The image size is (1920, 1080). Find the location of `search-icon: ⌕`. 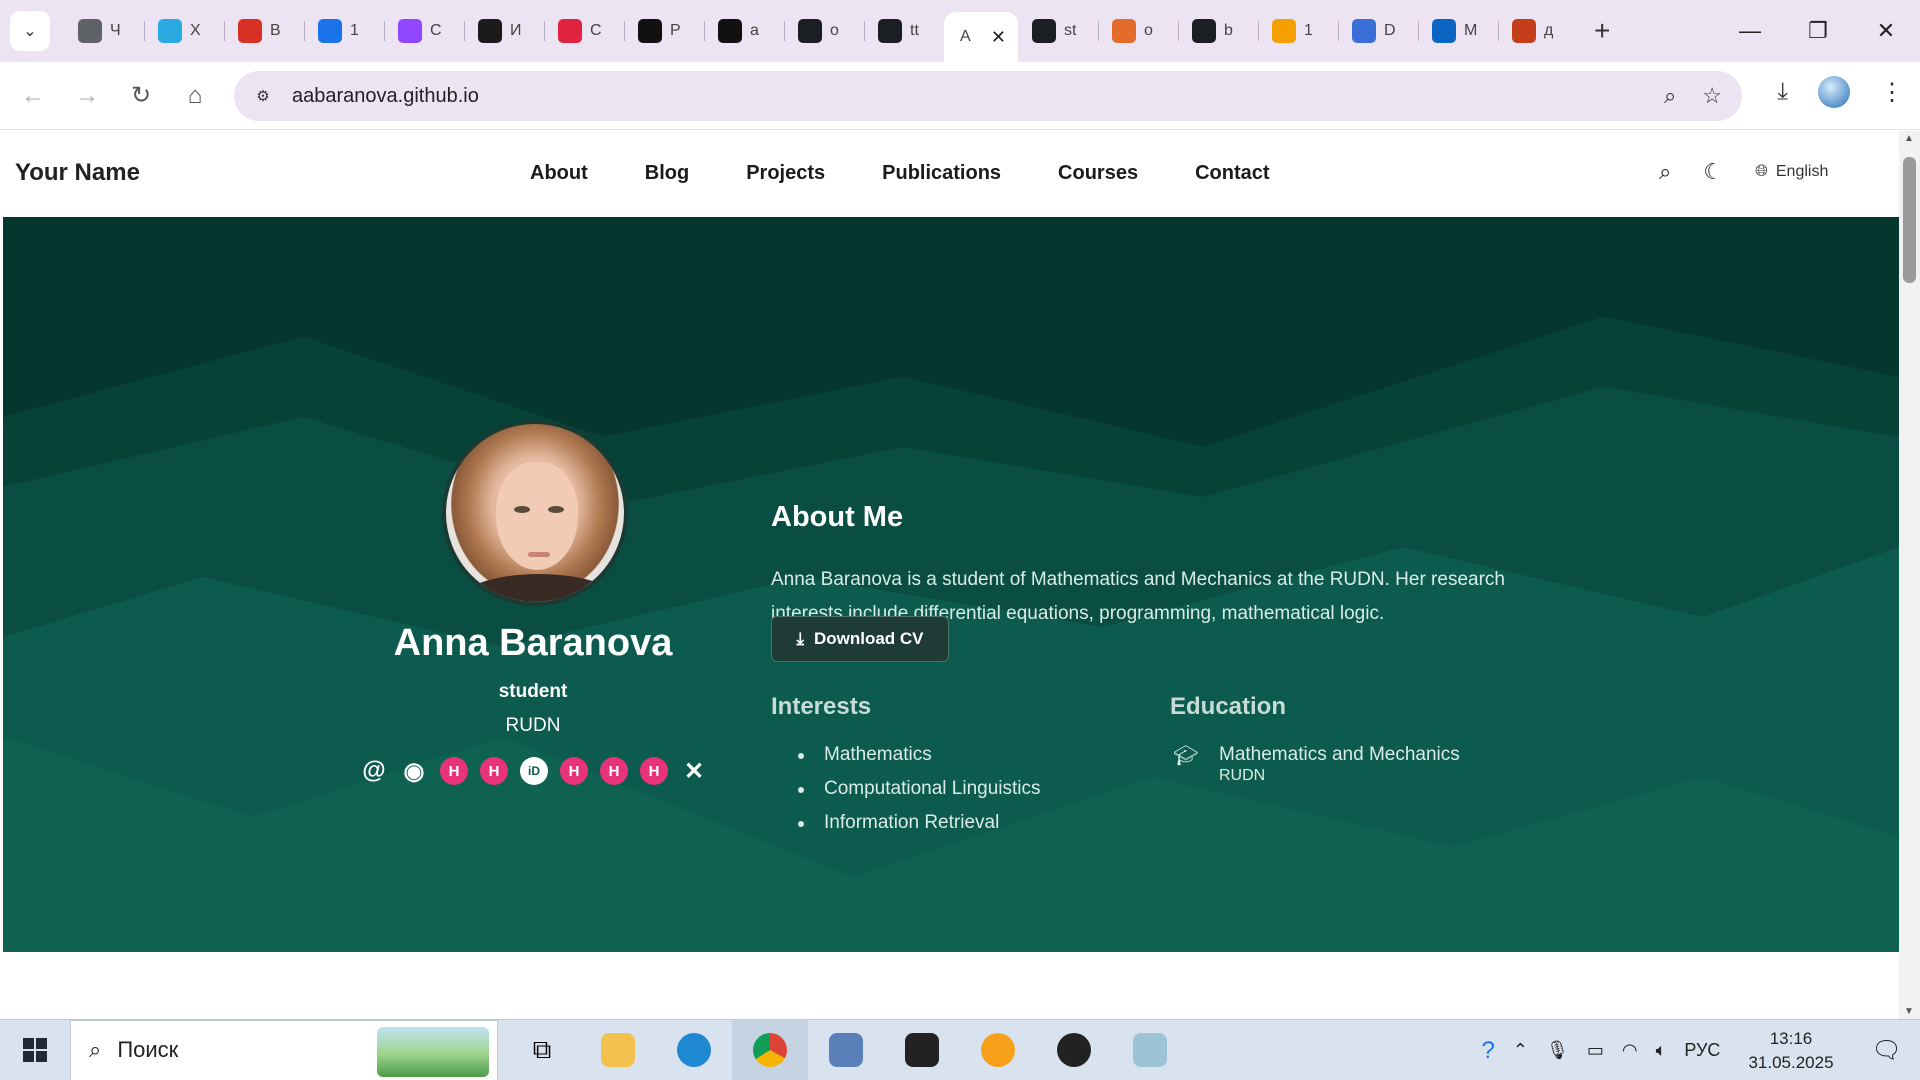

search-icon: ⌕ is located at coordinates (1665, 172).